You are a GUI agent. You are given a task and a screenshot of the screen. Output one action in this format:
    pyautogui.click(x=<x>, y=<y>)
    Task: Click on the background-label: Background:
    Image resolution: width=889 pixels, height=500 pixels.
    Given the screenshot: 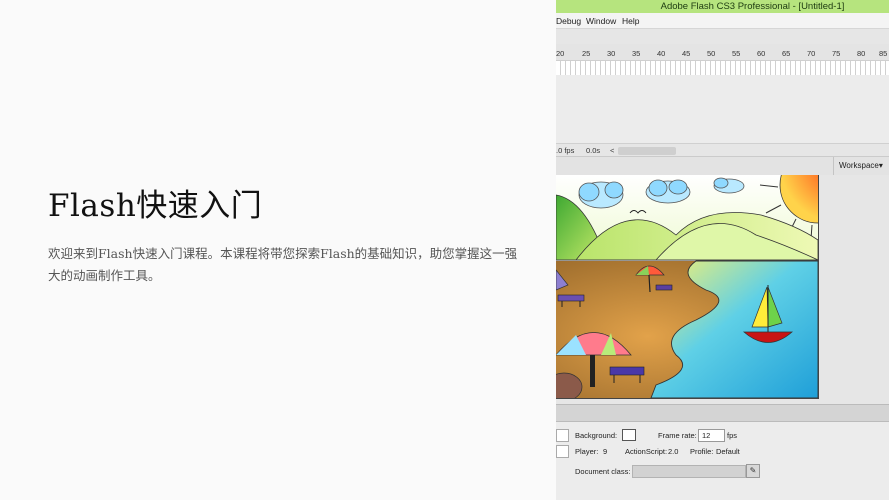 What is the action you would take?
    pyautogui.click(x=596, y=435)
    